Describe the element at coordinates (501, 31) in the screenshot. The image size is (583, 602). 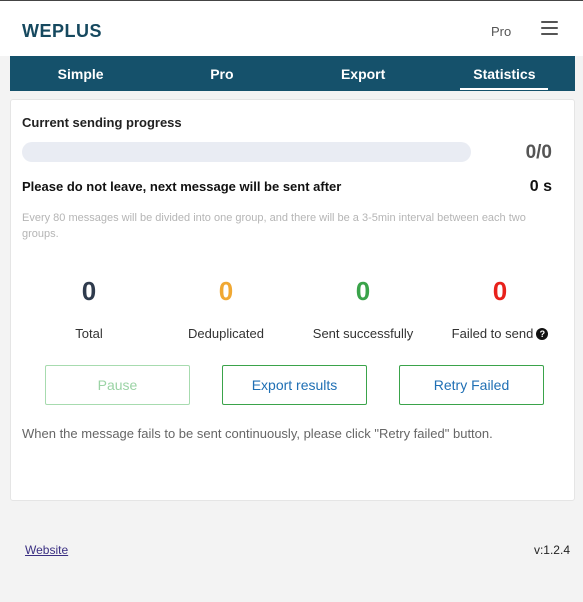
I see `plan-label: Pro` at that location.